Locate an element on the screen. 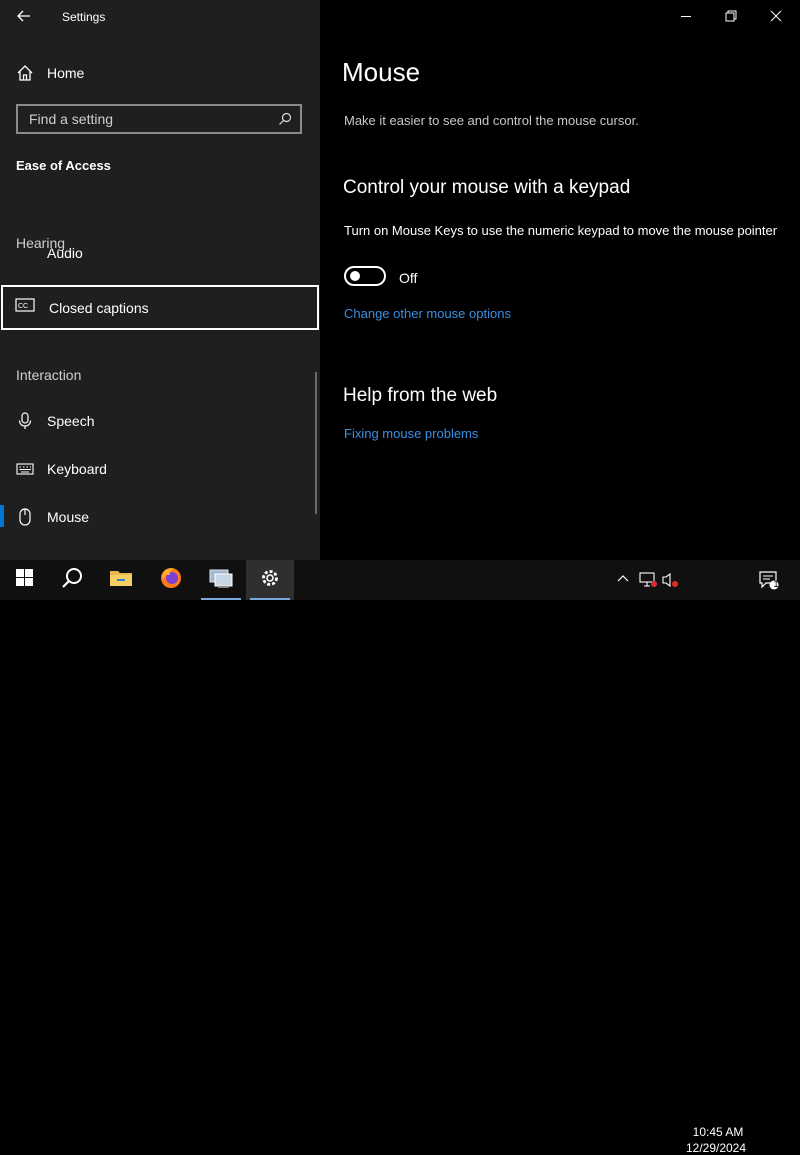 This screenshot has height=1155, width=800. section-heading-help: Help from the web is located at coordinates (420, 395).